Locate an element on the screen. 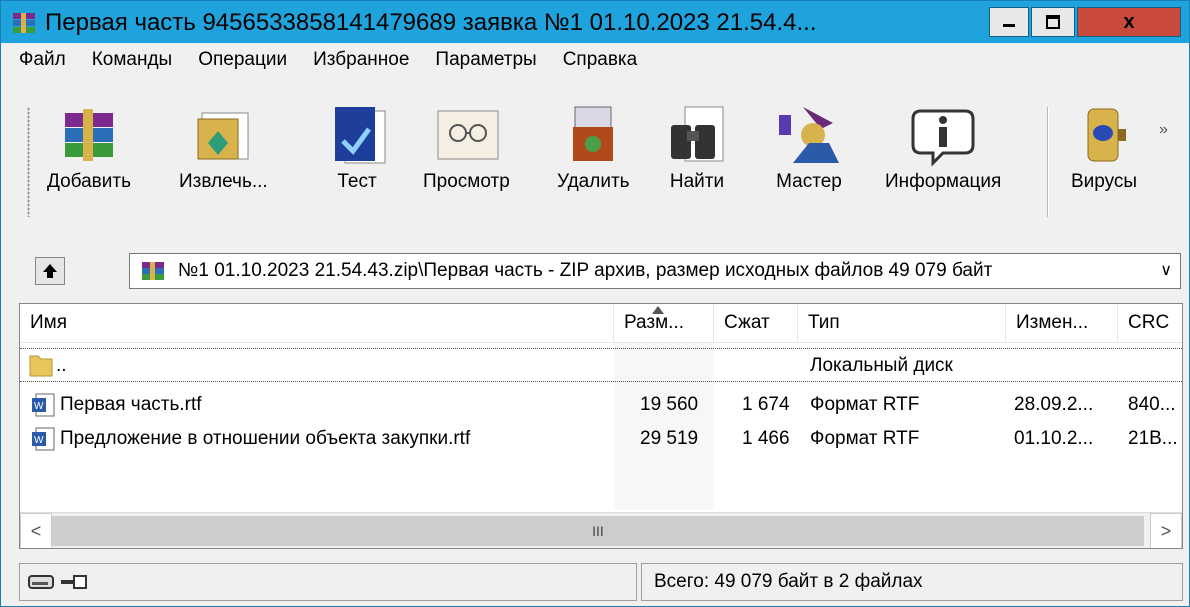 This screenshot has width=1190, height=607. test-icon is located at coordinates (360, 135).